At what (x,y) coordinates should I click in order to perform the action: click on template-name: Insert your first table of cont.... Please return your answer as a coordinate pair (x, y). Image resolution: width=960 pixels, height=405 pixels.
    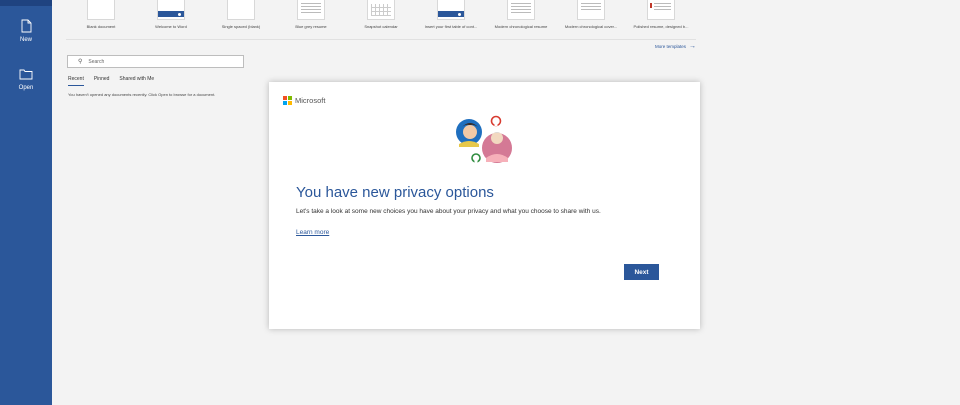
    Looking at the image, I should click on (451, 26).